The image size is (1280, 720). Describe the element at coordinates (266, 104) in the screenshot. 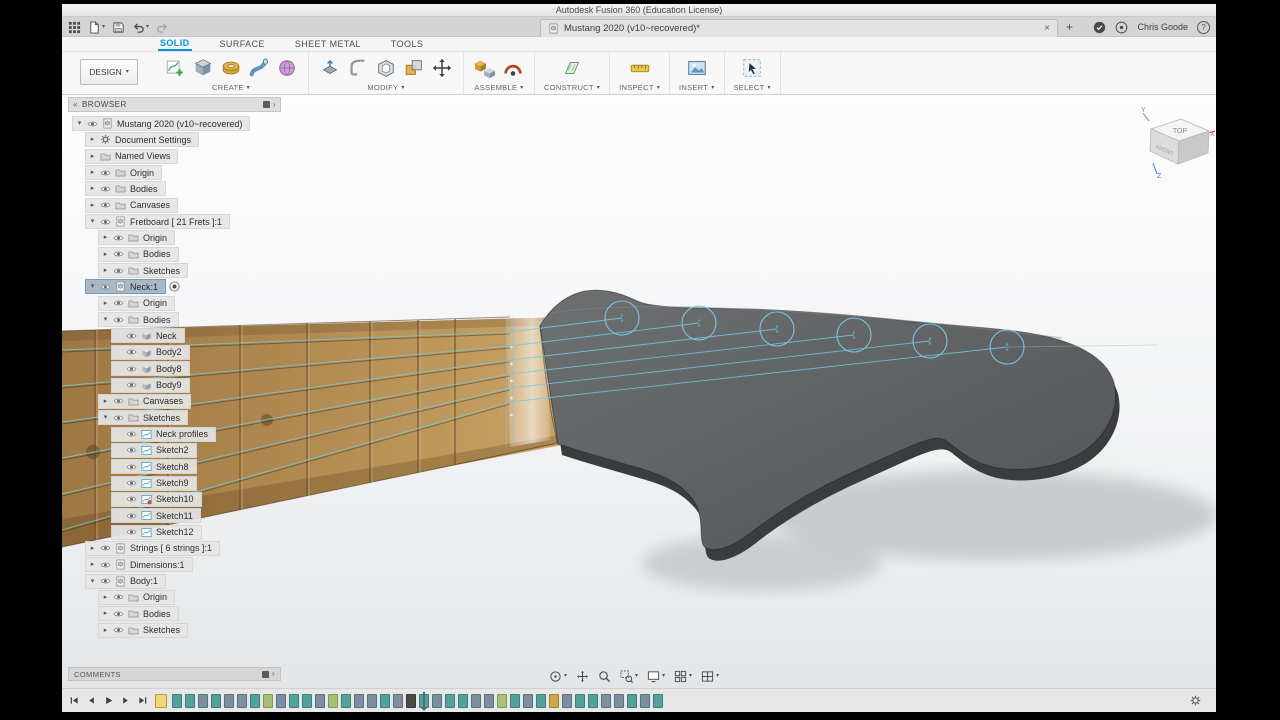

I see `panel-options-icon` at that location.